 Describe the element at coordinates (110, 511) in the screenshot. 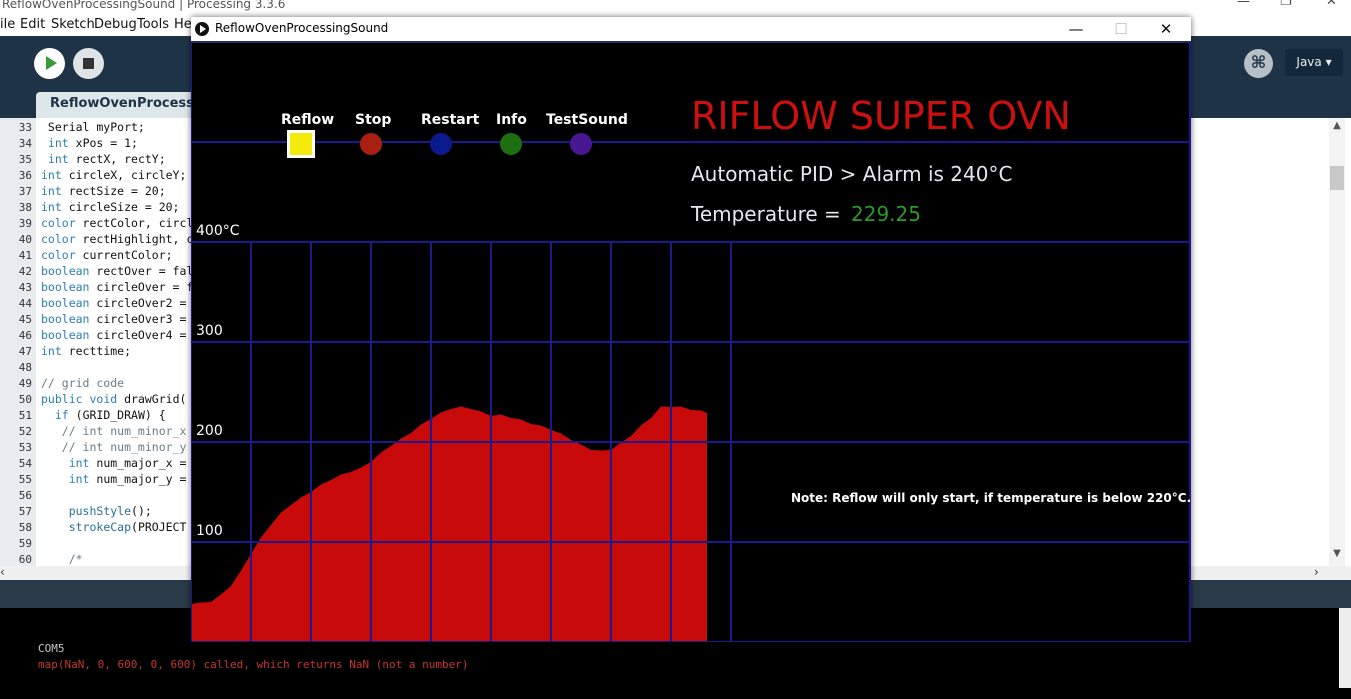

I see `code-line: pushStyle();` at that location.